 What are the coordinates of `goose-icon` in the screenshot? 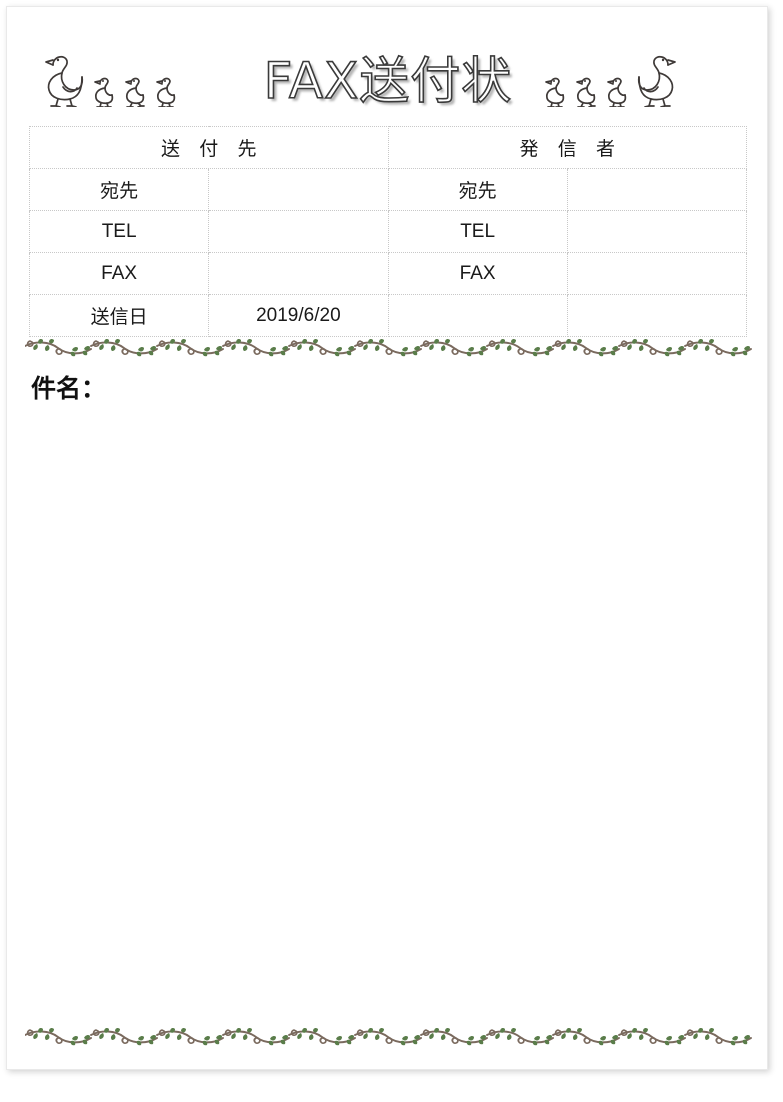 It's located at (657, 77).